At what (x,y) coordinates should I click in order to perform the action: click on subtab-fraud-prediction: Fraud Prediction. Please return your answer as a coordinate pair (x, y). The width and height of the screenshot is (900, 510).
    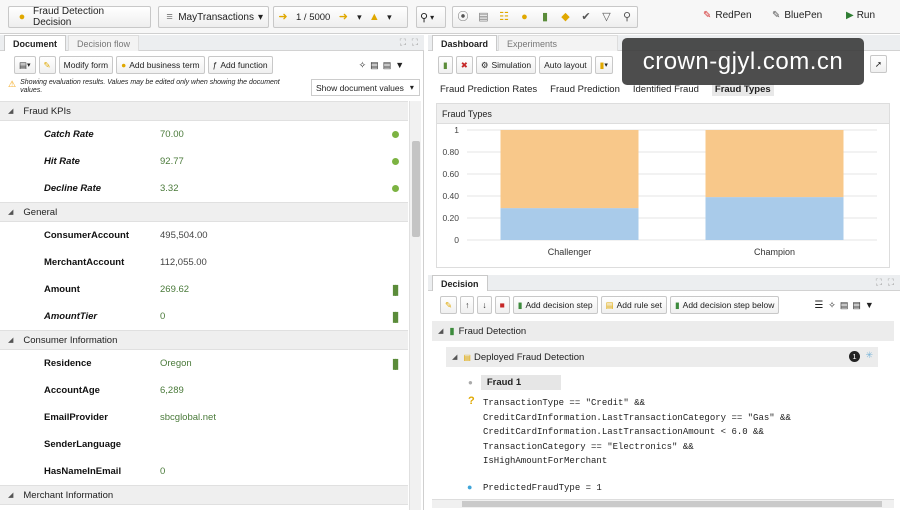
    Looking at the image, I should click on (585, 89).